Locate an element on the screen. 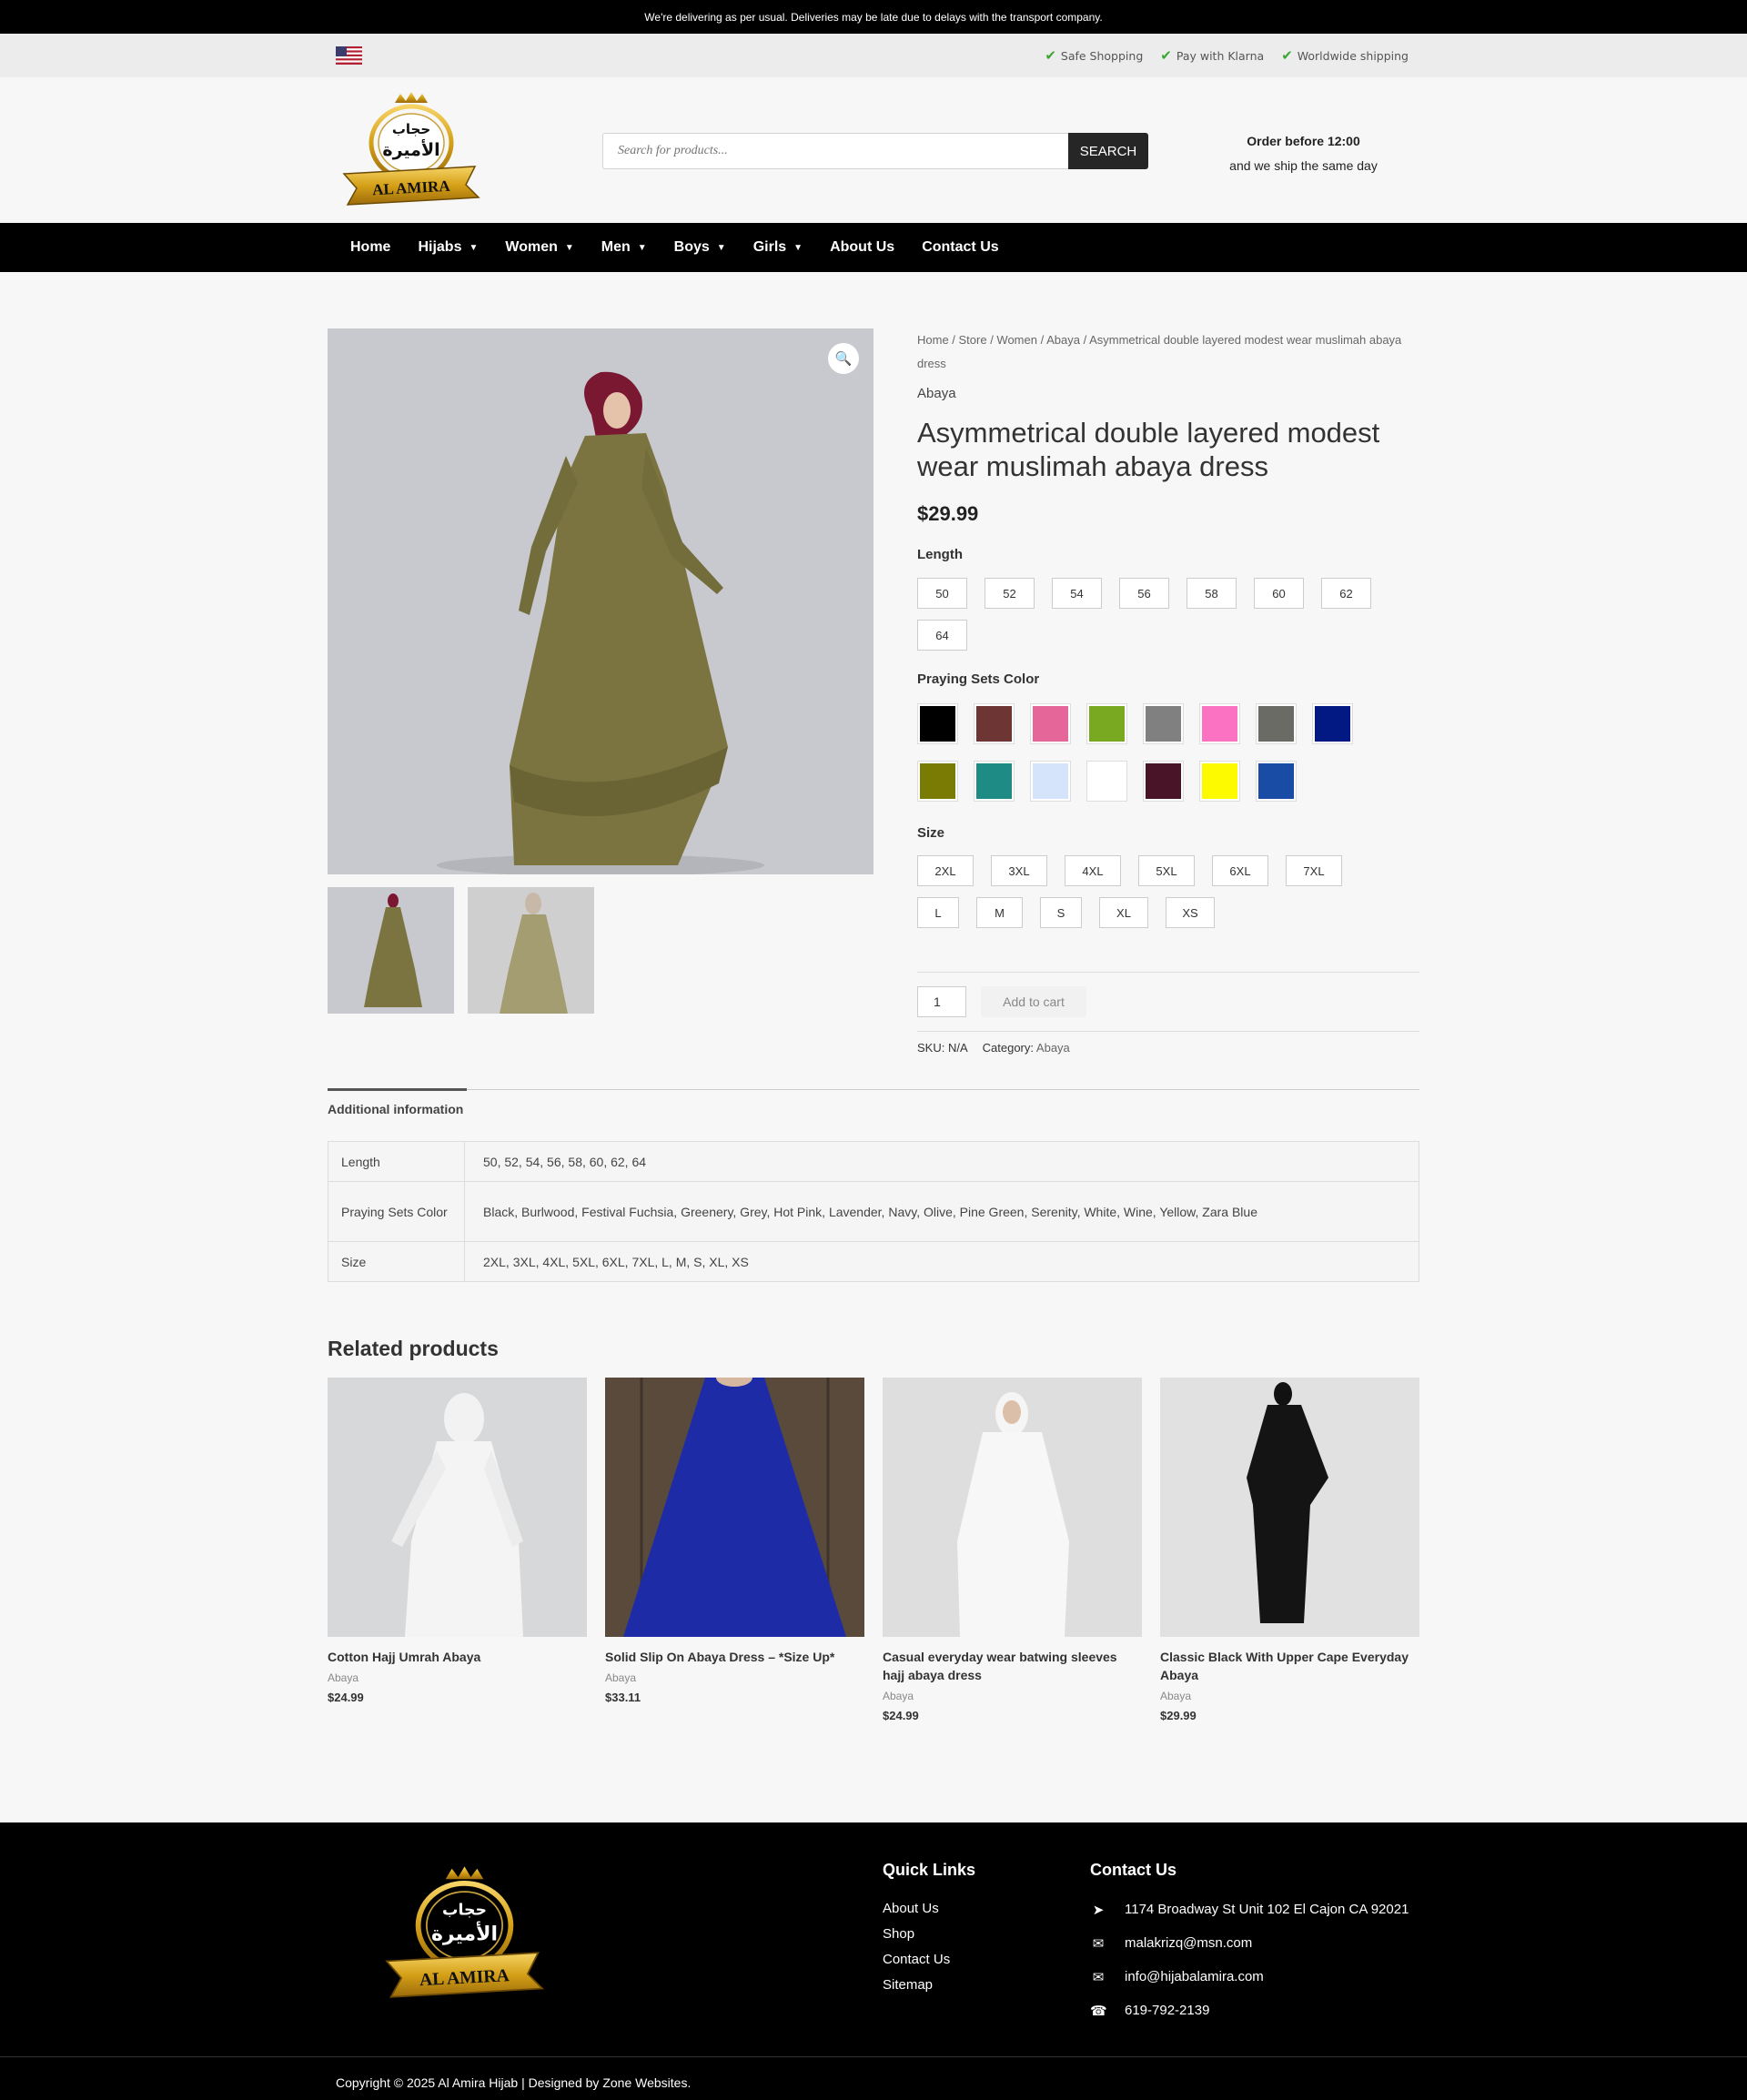 The image size is (1747, 2100). length-option: 62 is located at coordinates (1346, 593).